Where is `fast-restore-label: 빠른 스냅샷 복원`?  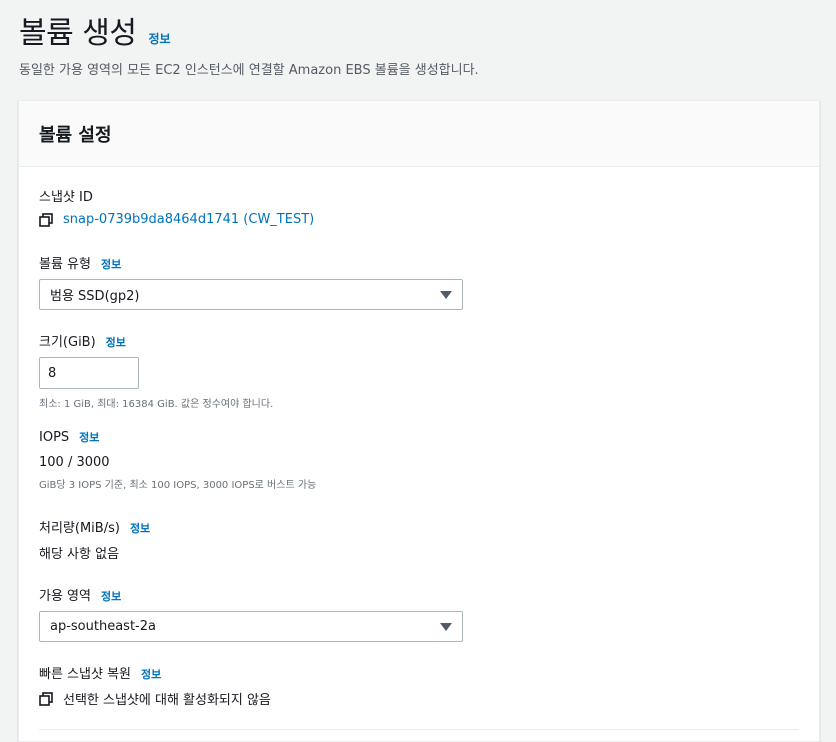
fast-restore-label: 빠른 스냅샷 복원 is located at coordinates (85, 674).